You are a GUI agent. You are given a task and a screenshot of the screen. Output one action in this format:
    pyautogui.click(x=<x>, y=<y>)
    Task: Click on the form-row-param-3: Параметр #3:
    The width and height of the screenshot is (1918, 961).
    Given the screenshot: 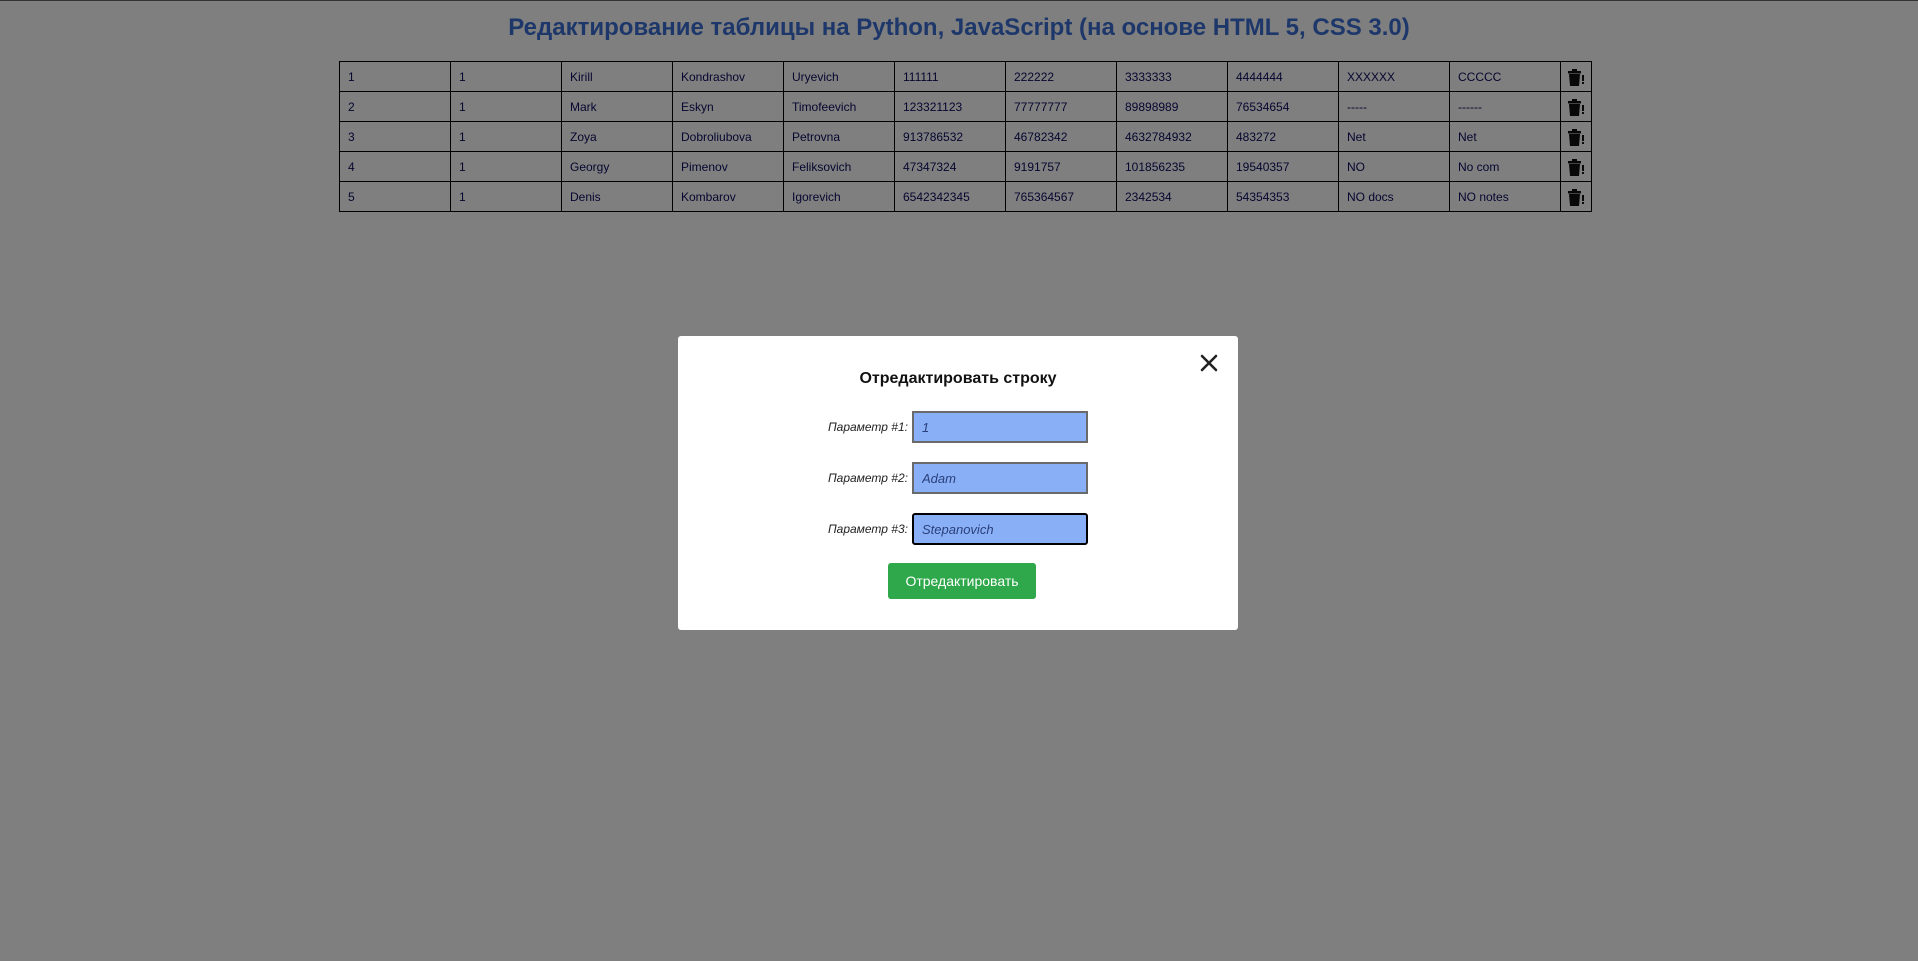 What is the action you would take?
    pyautogui.click(x=958, y=530)
    